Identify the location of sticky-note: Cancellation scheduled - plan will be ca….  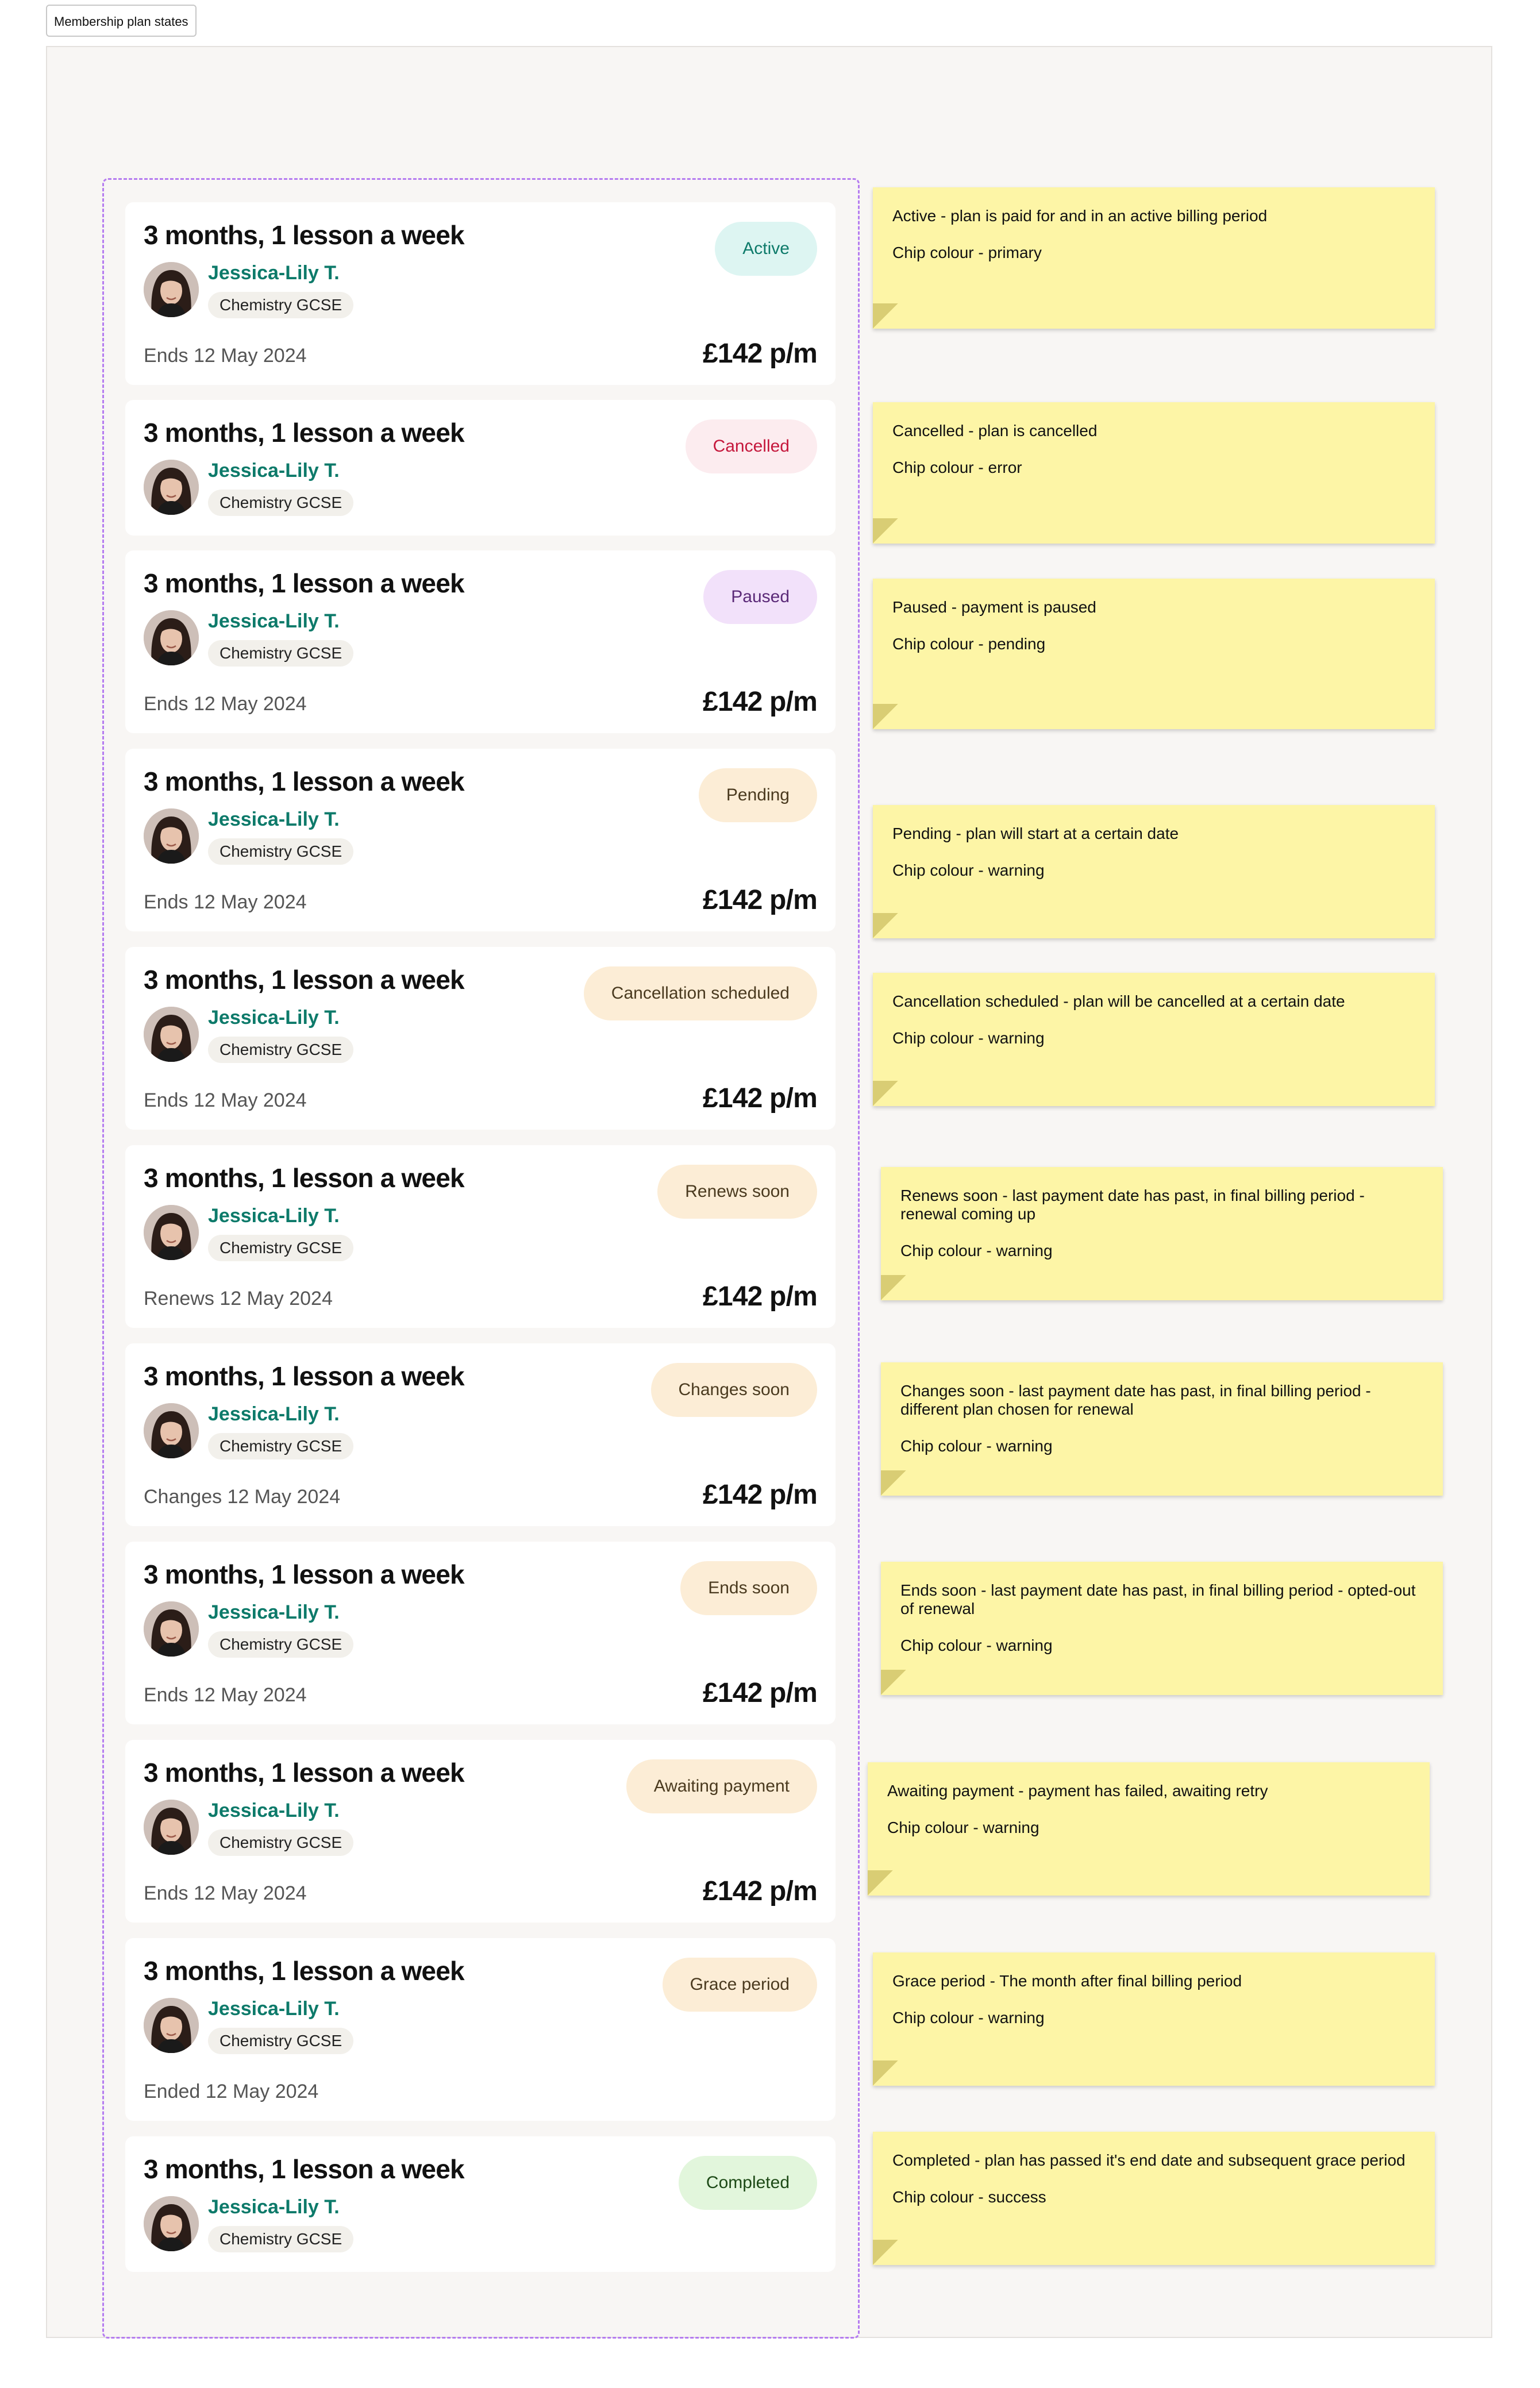
(1154, 1039).